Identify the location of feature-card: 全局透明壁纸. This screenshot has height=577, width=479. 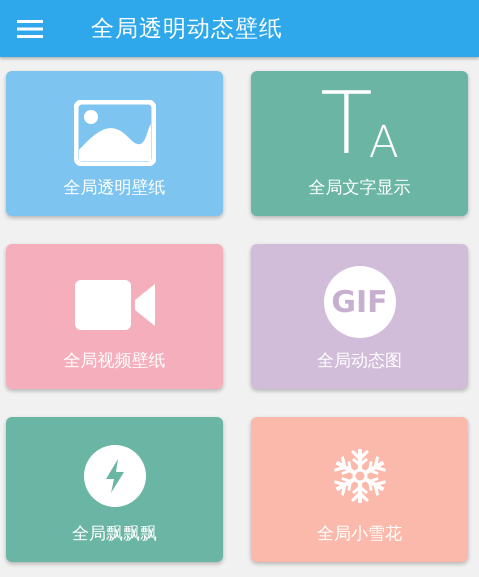
(114, 143).